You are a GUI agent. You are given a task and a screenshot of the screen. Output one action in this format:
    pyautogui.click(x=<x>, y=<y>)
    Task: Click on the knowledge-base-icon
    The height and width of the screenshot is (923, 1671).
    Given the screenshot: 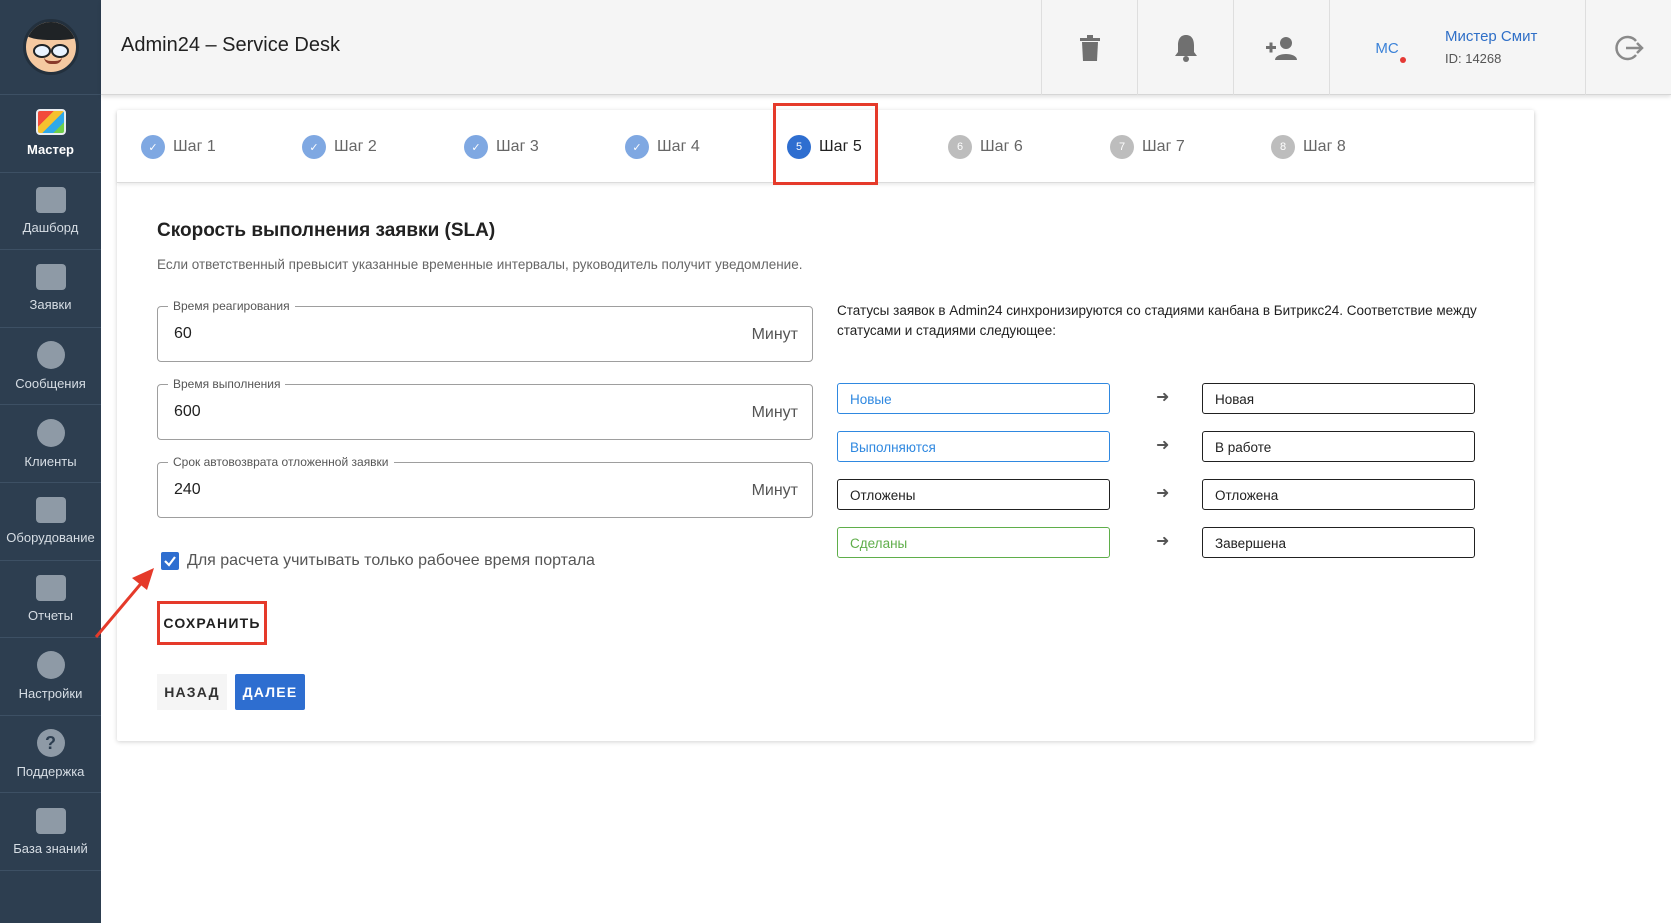 What is the action you would take?
    pyautogui.click(x=50, y=820)
    